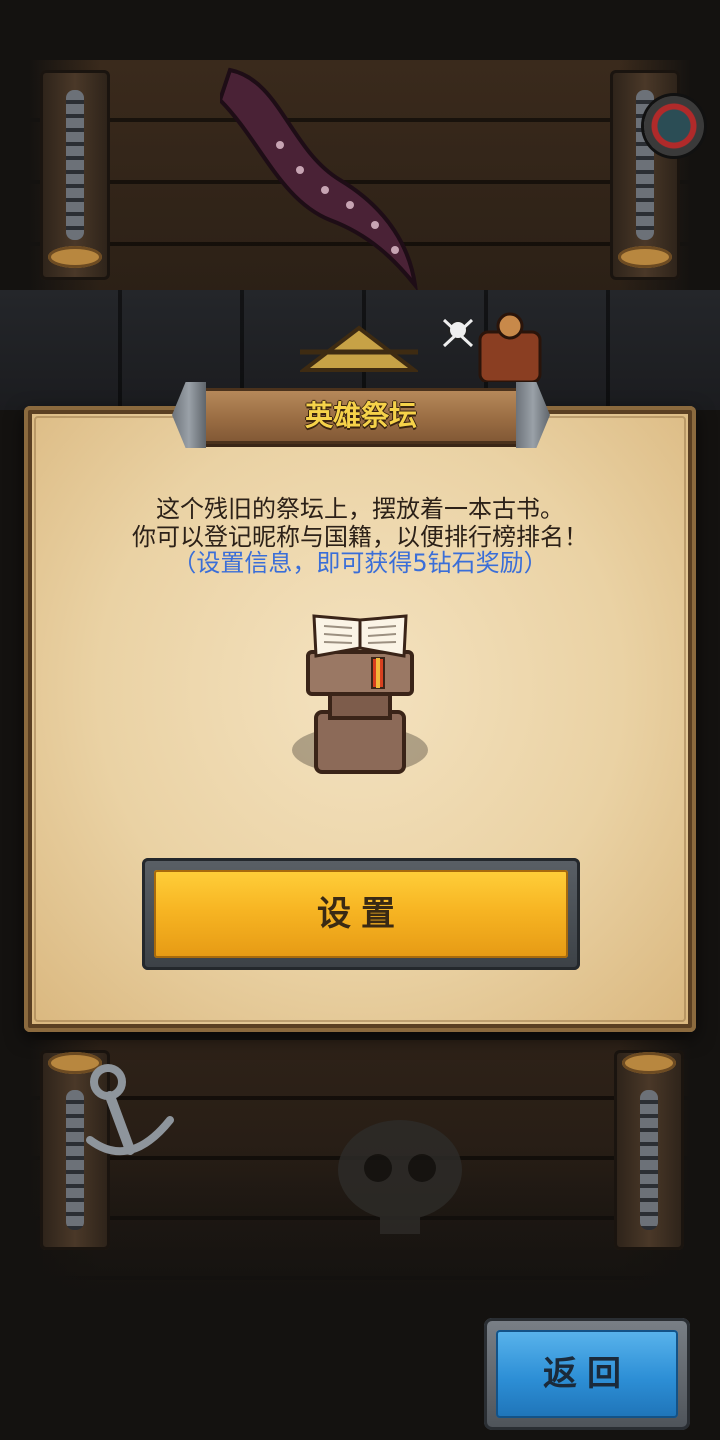 This screenshot has height=1440, width=720. I want to click on right-bottom-pillar, so click(649, 1150).